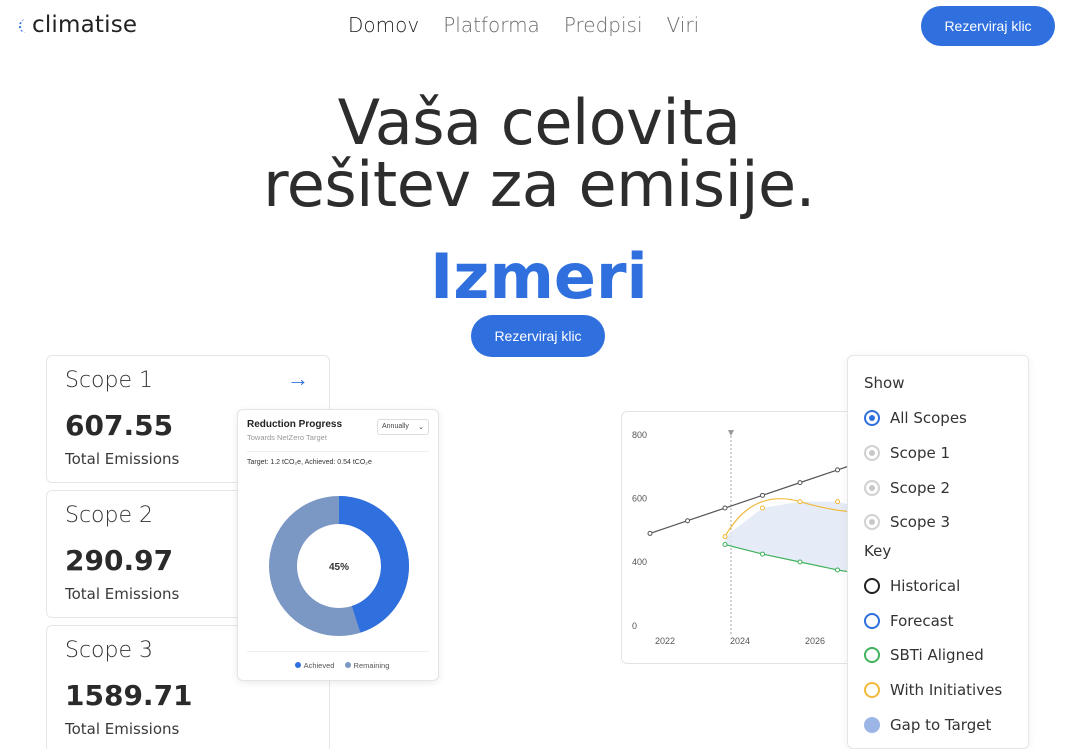 The height and width of the screenshot is (749, 1078). What do you see at coordinates (491, 25) in the screenshot?
I see `nav-item-platforma: Platforma` at bounding box center [491, 25].